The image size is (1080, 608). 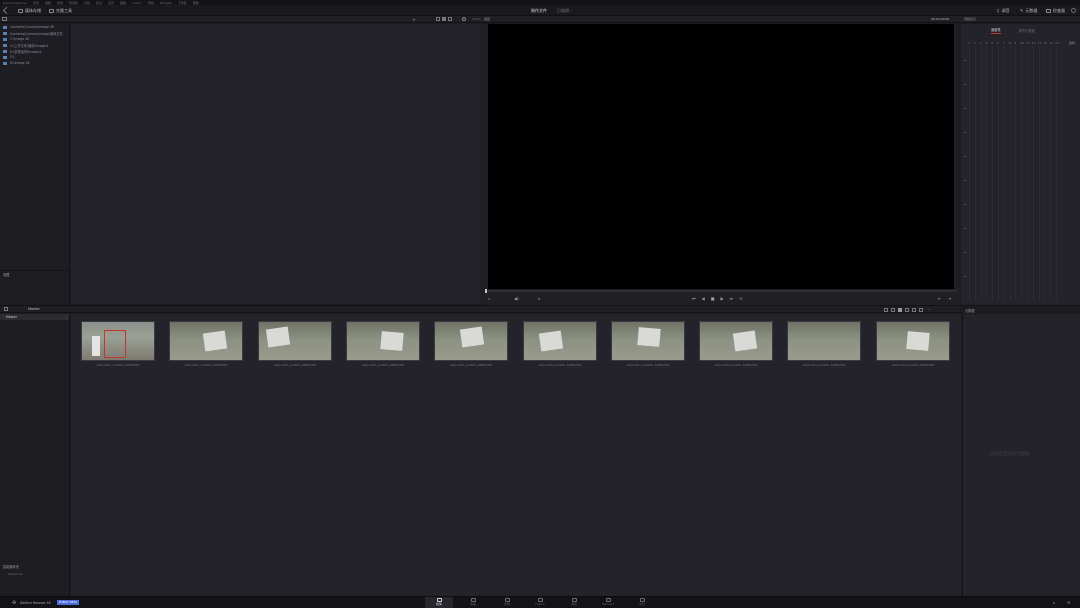 I want to click on top-toolbar: 媒体存储 克隆工具 制作文件 已编辑 ♫ 调音 ✎ 元数据 检查器, so click(x=540, y=10).